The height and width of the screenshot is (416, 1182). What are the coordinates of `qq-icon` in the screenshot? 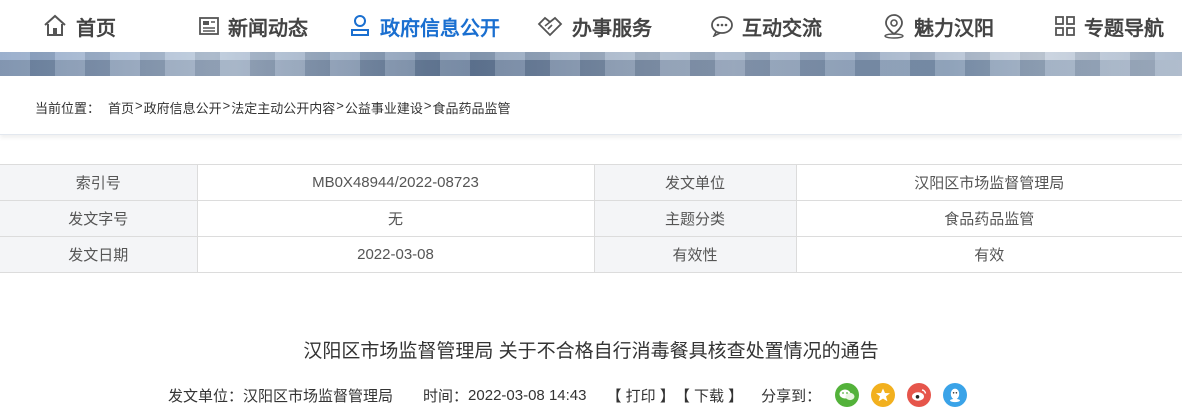 It's located at (955, 395).